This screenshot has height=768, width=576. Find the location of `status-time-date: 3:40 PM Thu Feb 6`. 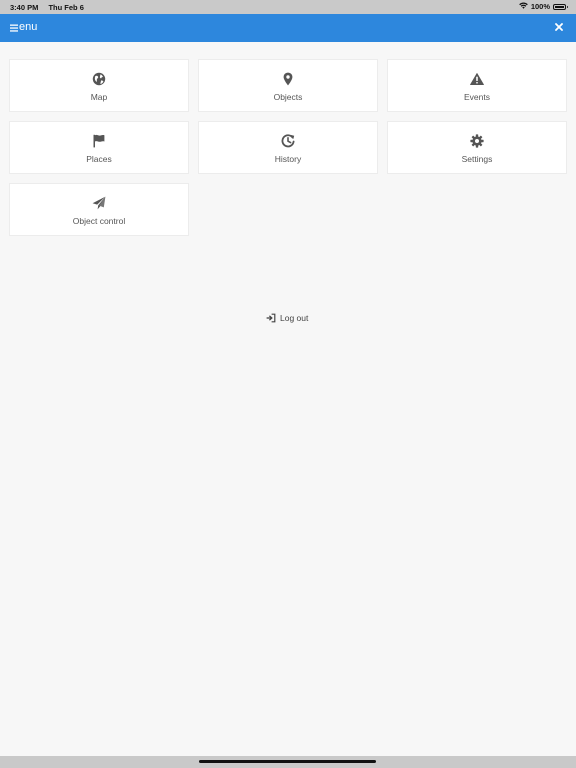

status-time-date: 3:40 PM Thu Feb 6 is located at coordinates (47, 7).